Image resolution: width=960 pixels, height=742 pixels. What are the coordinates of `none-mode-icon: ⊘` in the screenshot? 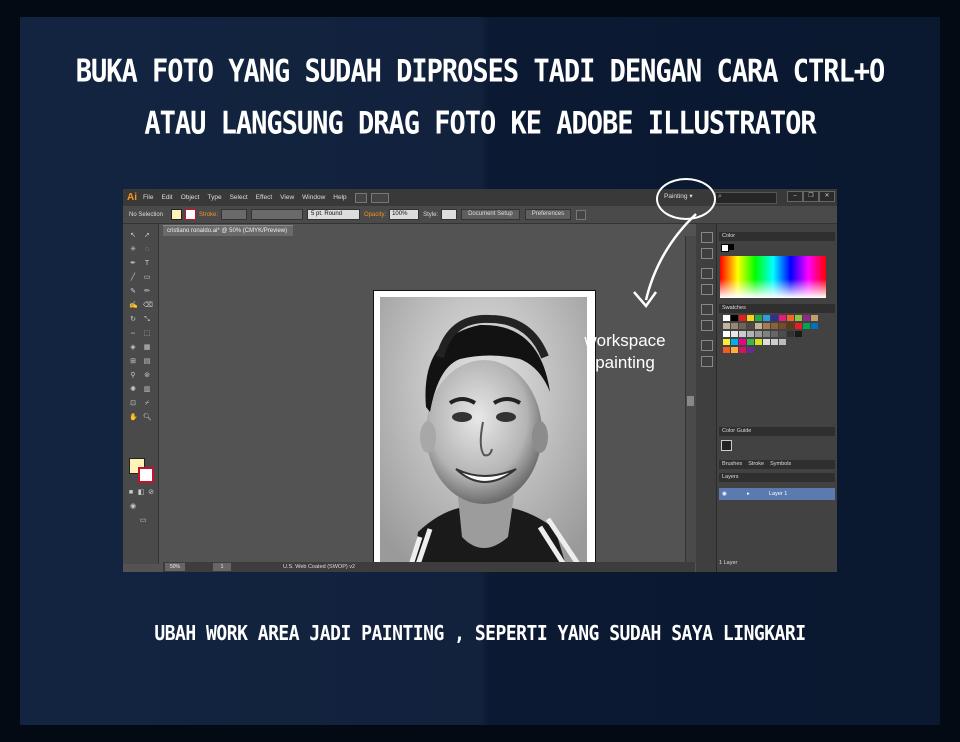 It's located at (151, 493).